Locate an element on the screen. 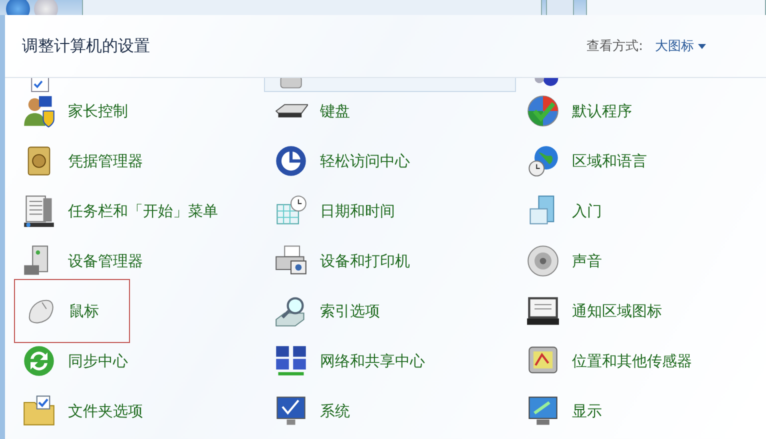 The height and width of the screenshot is (439, 766). colored-check-circle-icon is located at coordinates (543, 111).